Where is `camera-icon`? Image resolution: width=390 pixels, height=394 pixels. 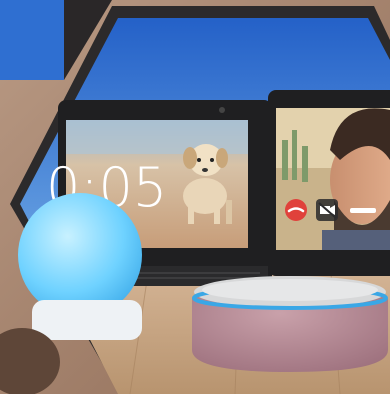 camera-icon is located at coordinates (222, 110).